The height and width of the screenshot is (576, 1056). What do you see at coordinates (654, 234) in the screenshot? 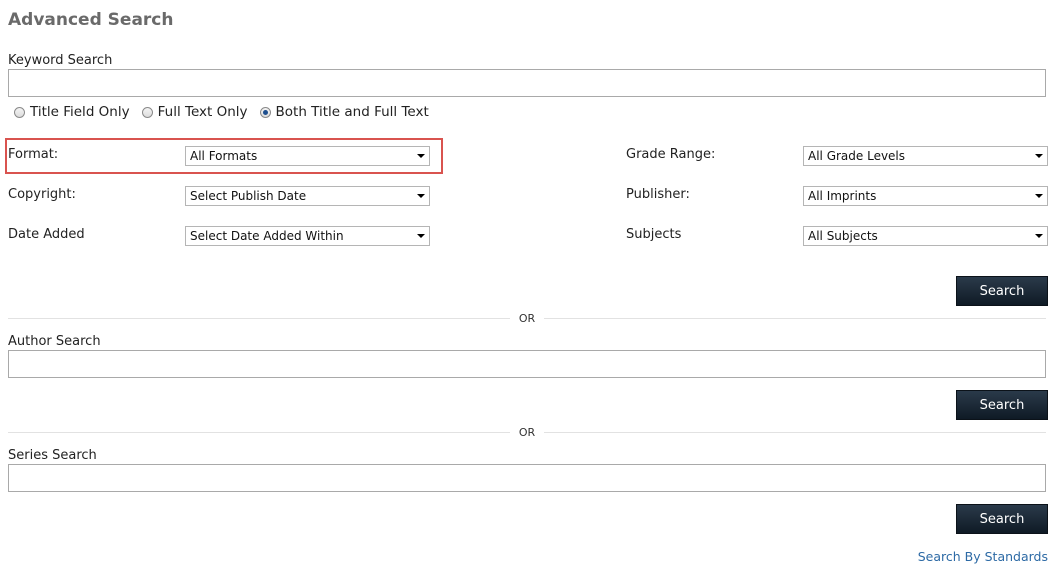
I see `subjects-label: Subjects` at bounding box center [654, 234].